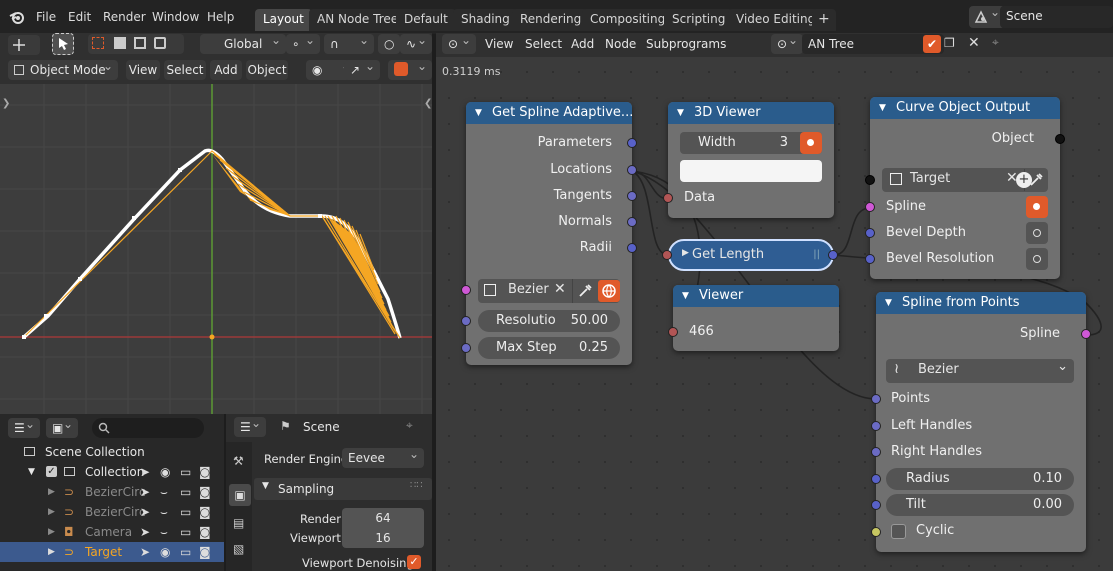  I want to click on socket-resolution, so click(466, 321).